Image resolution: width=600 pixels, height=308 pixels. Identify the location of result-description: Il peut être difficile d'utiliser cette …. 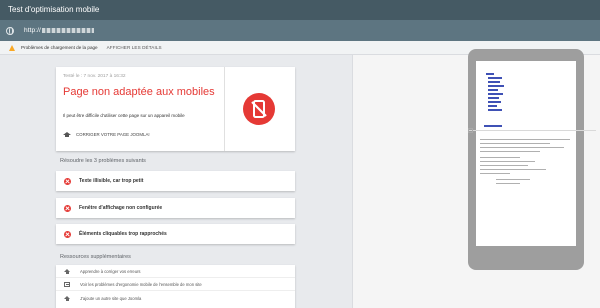
(124, 115).